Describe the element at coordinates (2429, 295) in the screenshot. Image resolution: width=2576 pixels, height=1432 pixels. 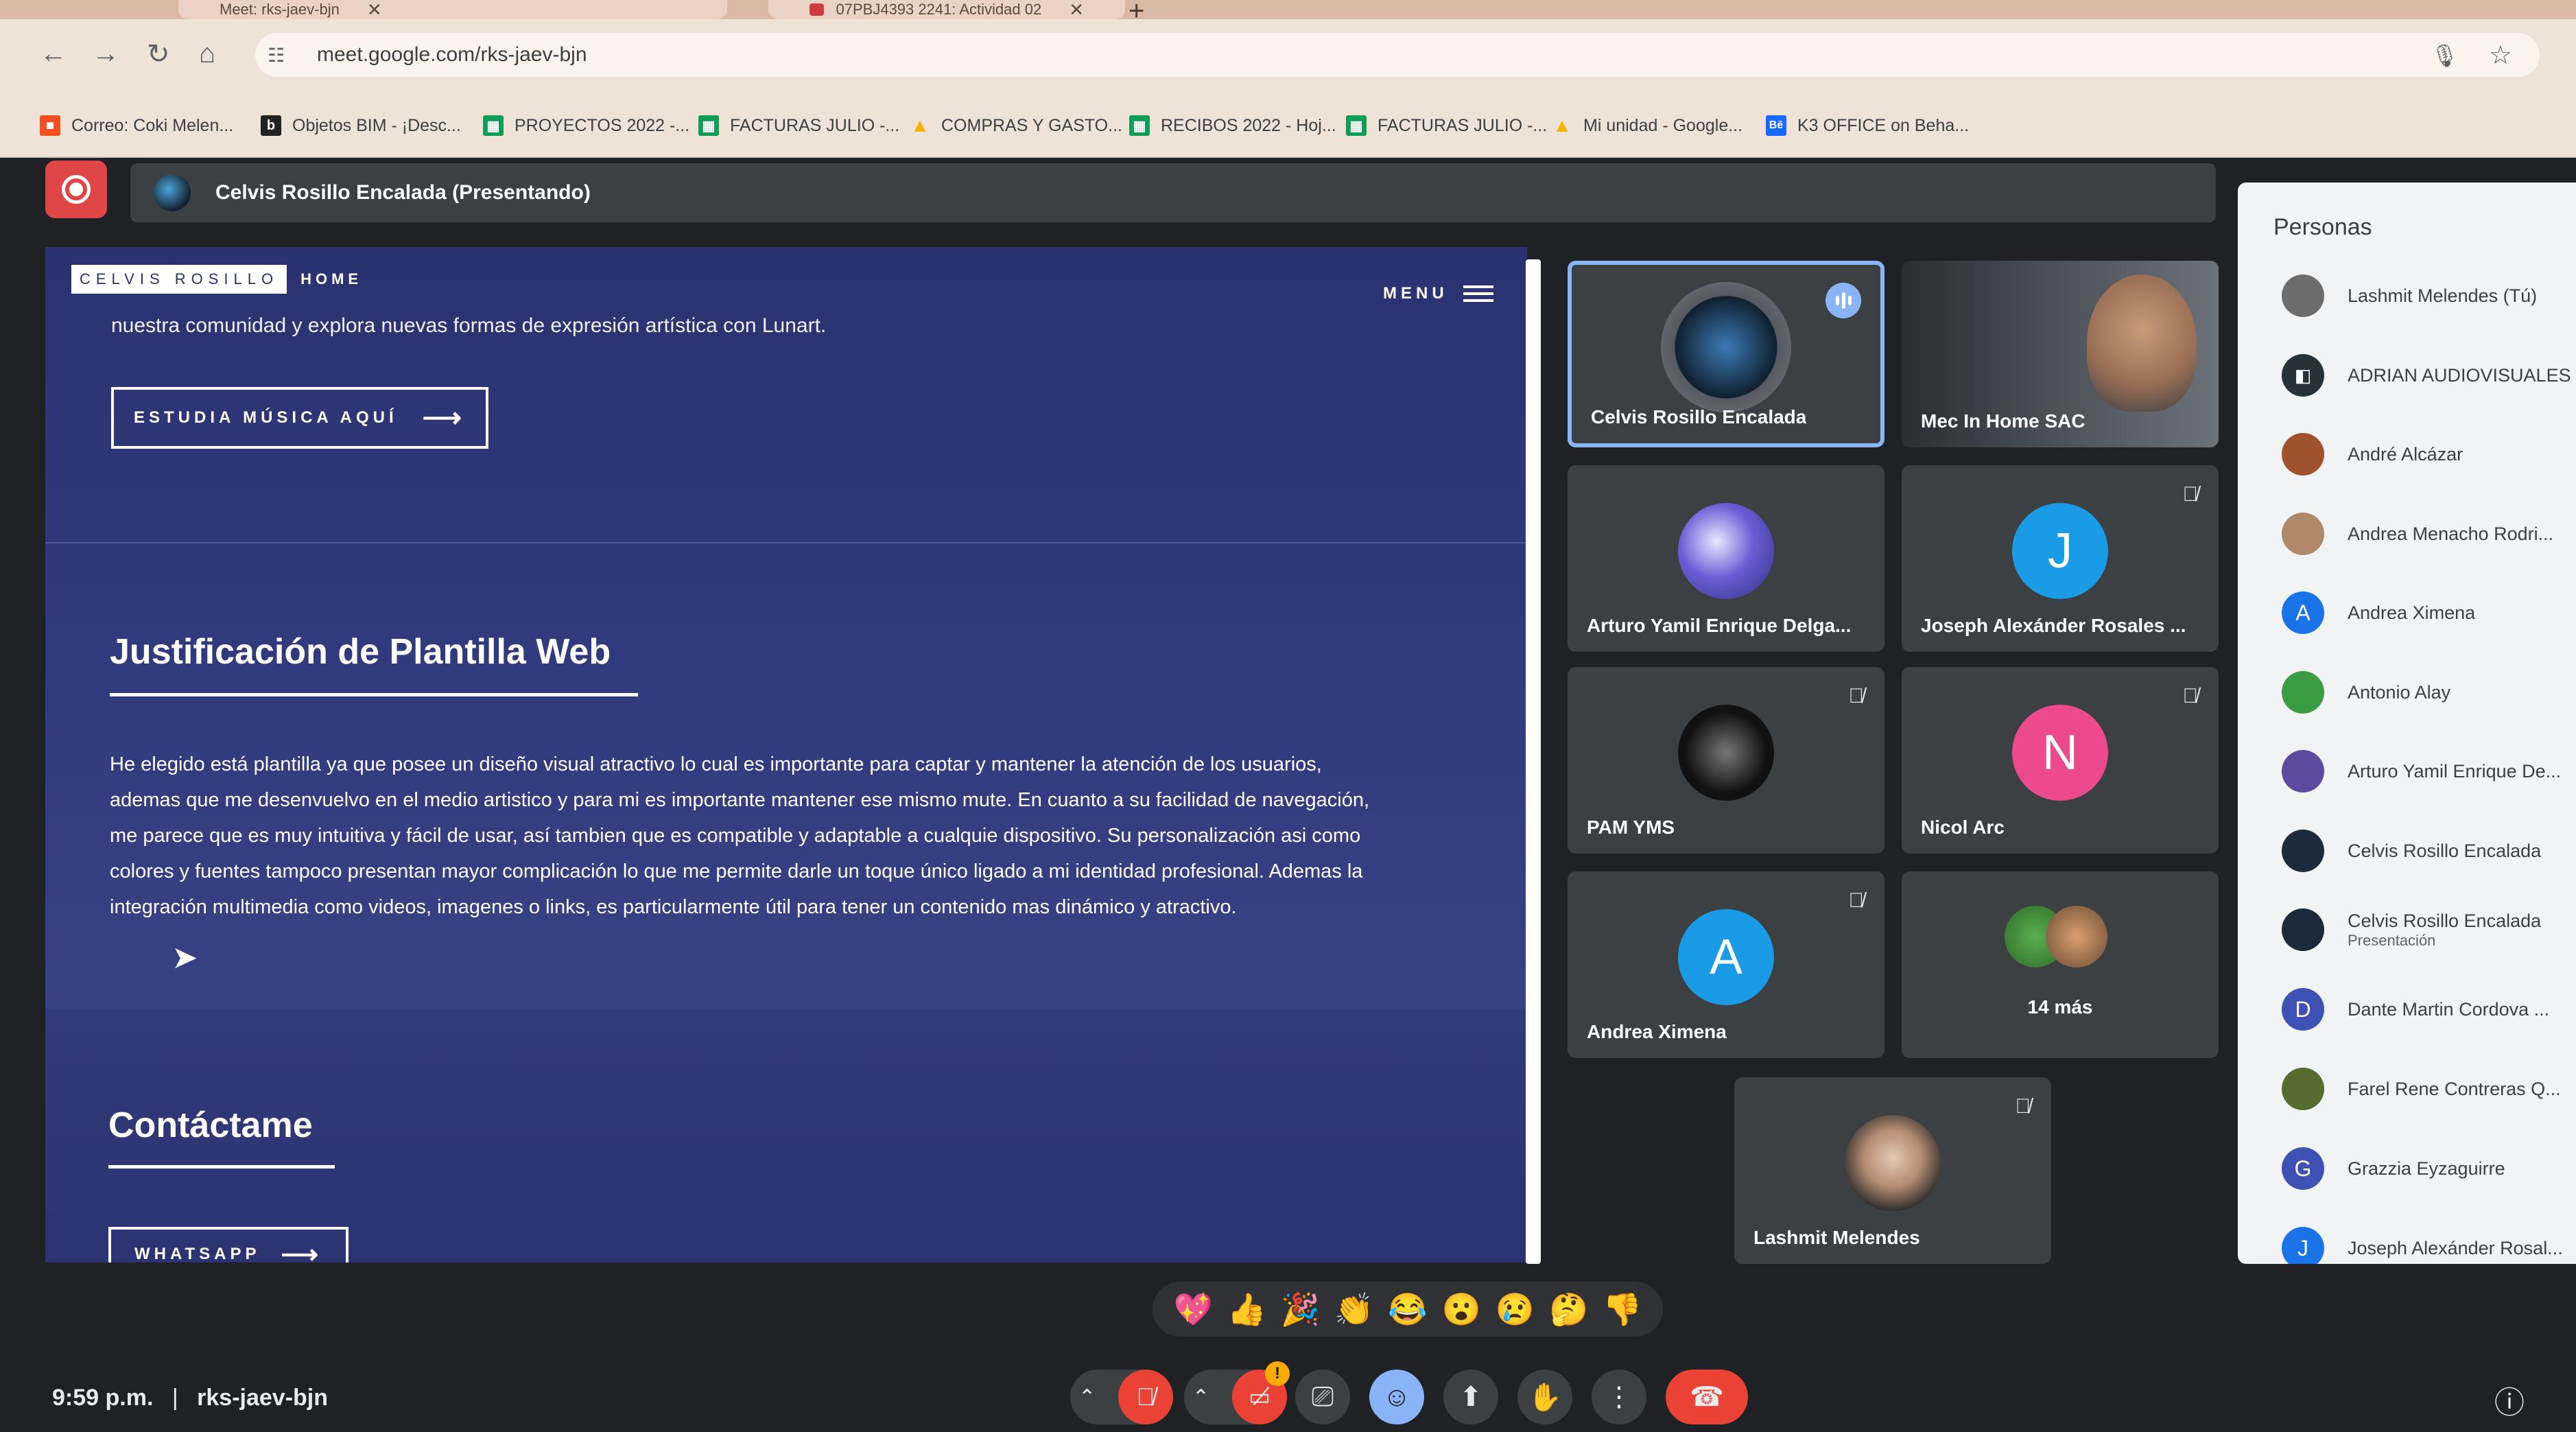
I see `people-list-item: Lashmit Melendes (Tú)` at that location.